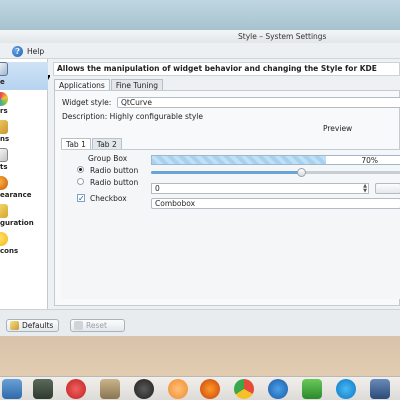  I want to click on sidebar-item-label: e, so click(2, 82).